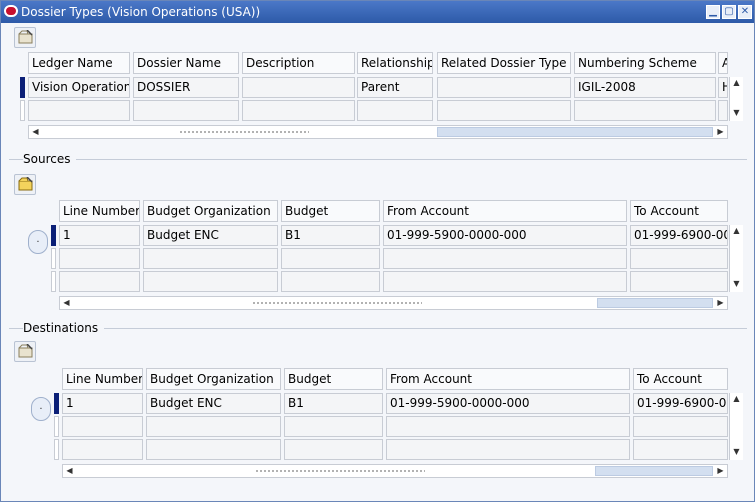  Describe the element at coordinates (25, 37) in the screenshot. I see `dossier-folder-button` at that location.